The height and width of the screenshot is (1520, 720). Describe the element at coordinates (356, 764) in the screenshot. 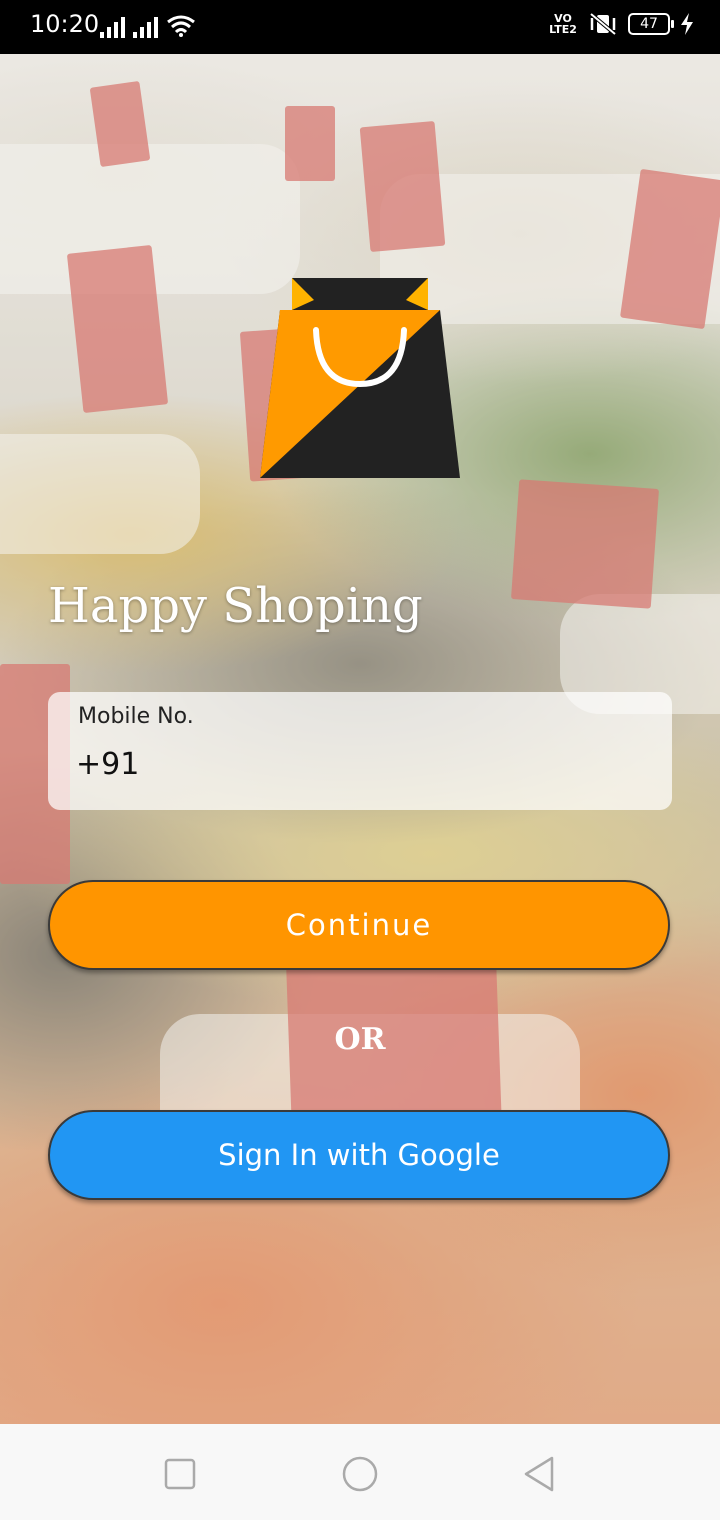

I see `mobile-input` at that location.